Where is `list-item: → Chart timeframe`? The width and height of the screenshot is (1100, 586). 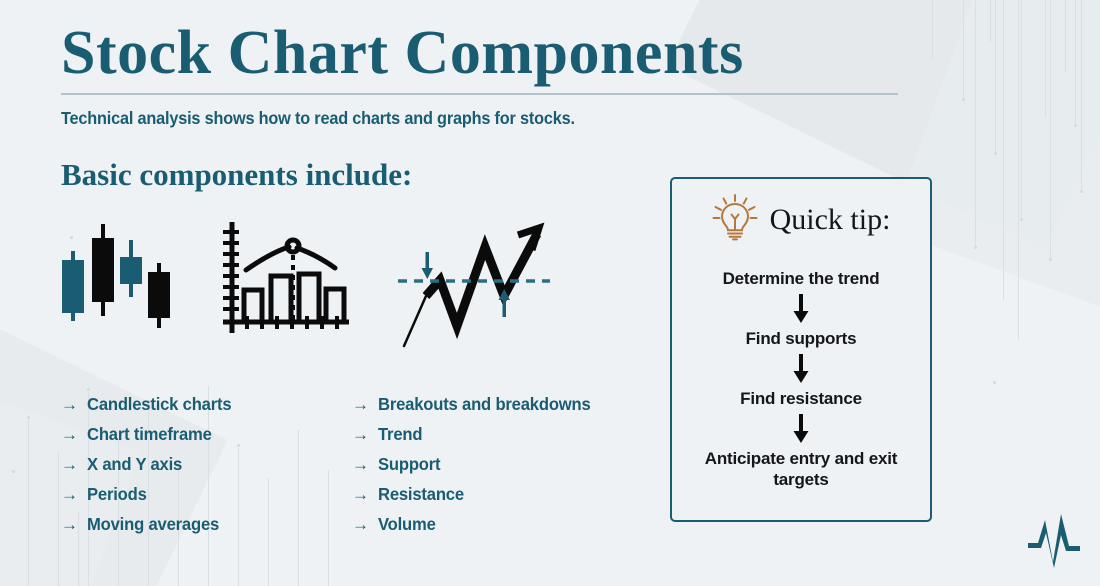
list-item: → Chart timeframe is located at coordinates (150, 439).